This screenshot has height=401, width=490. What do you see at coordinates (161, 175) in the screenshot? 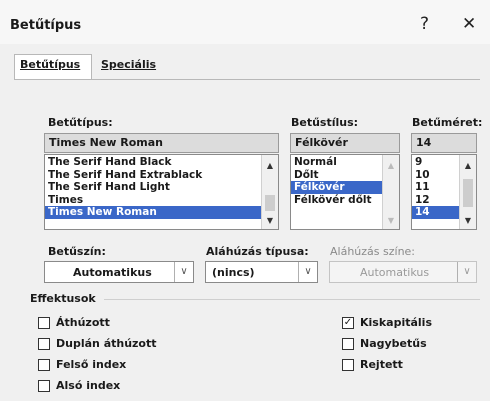
I see `list-item: The Serif Hand Extrablack` at bounding box center [161, 175].